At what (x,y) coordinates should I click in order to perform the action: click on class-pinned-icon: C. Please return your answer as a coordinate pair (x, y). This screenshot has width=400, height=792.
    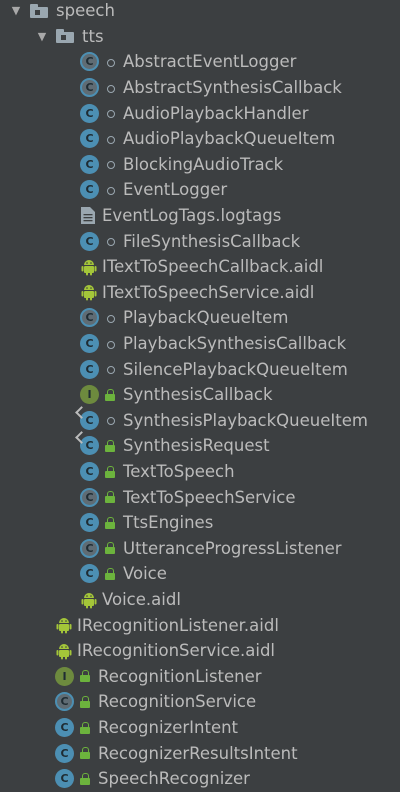
    Looking at the image, I should click on (87, 418).